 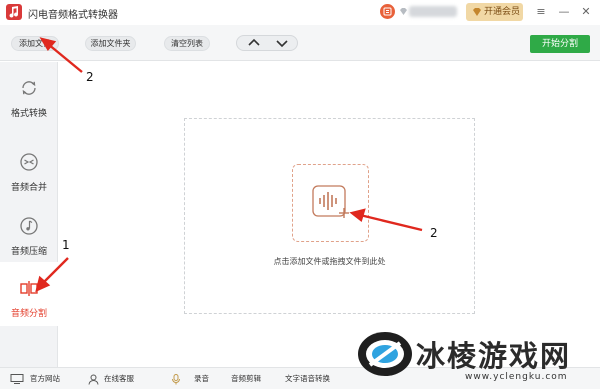 What do you see at coordinates (516, 377) in the screenshot?
I see `watermark-url: www.yclengku.com` at bounding box center [516, 377].